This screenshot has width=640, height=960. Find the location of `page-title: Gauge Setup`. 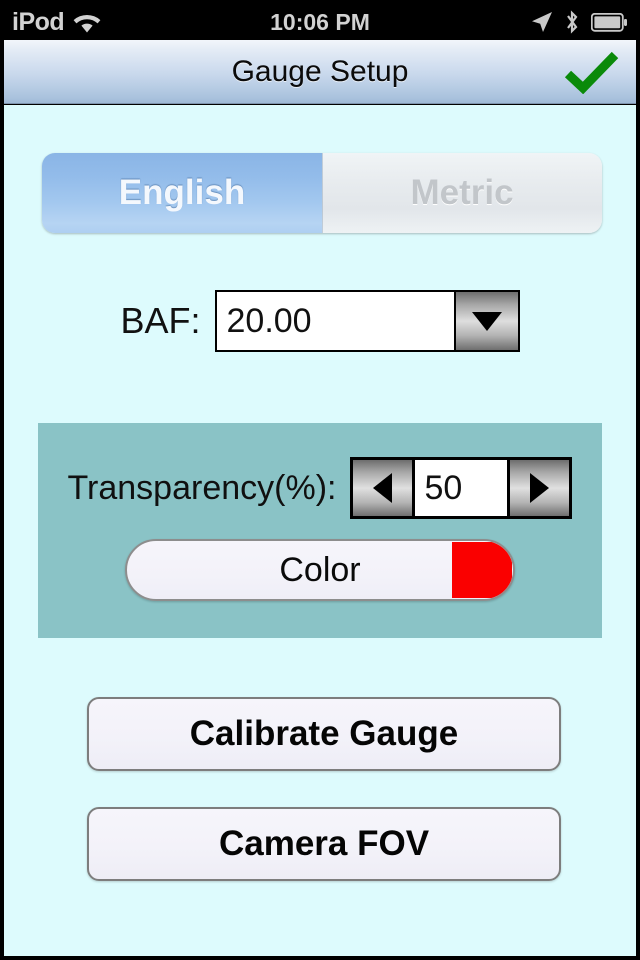

page-title: Gauge Setup is located at coordinates (320, 71).